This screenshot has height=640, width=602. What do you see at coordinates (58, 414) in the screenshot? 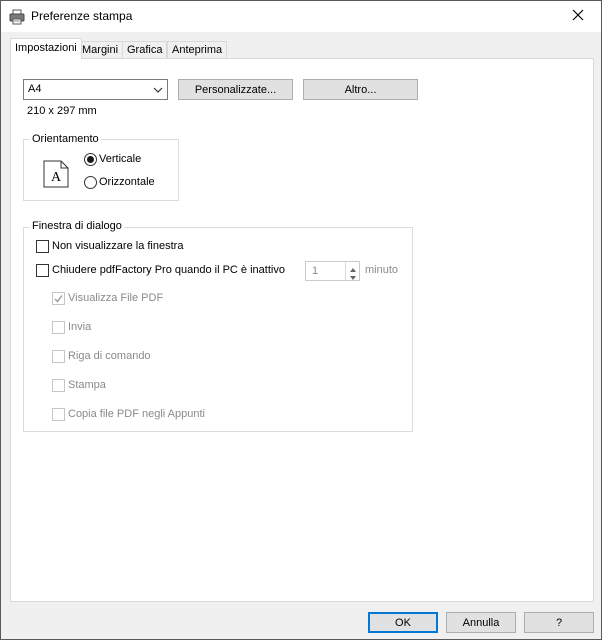
I see `copy-clipboard-checkbox` at bounding box center [58, 414].